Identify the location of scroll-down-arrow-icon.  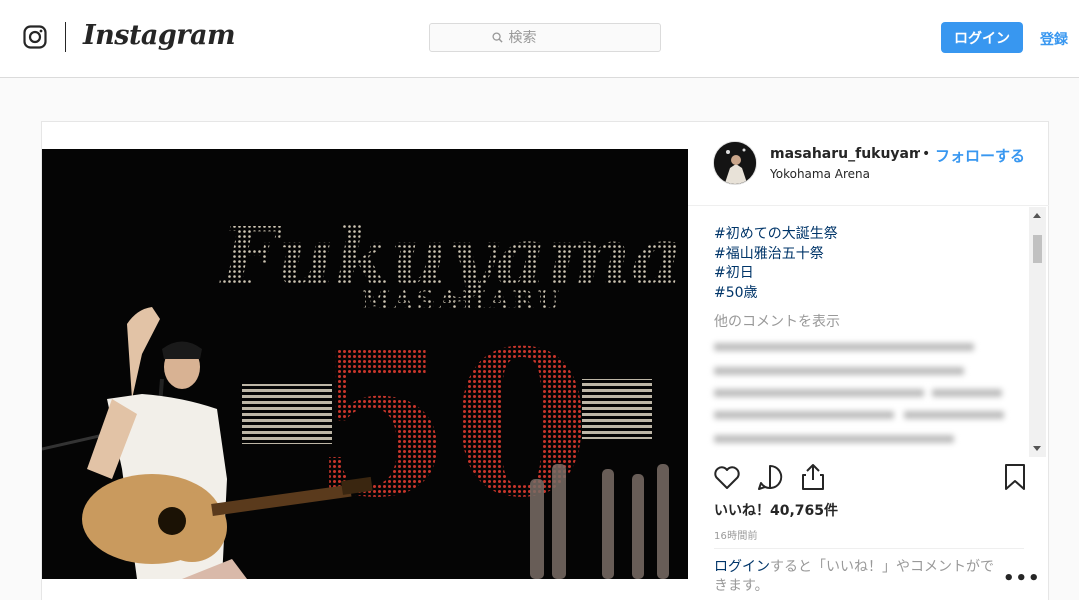
(1037, 448).